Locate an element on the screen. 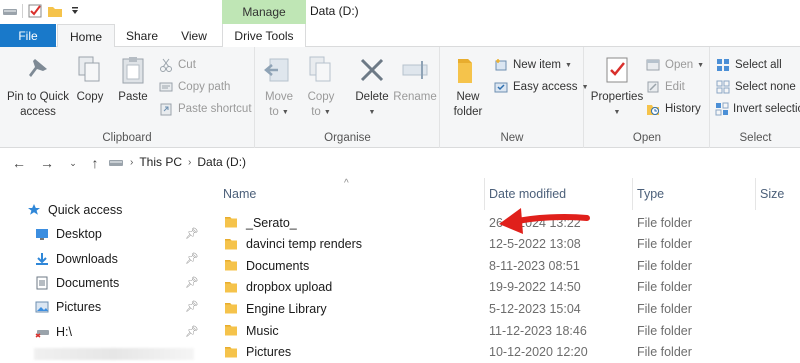 Image resolution: width=800 pixels, height=363 pixels. tab-home: Home is located at coordinates (86, 36).